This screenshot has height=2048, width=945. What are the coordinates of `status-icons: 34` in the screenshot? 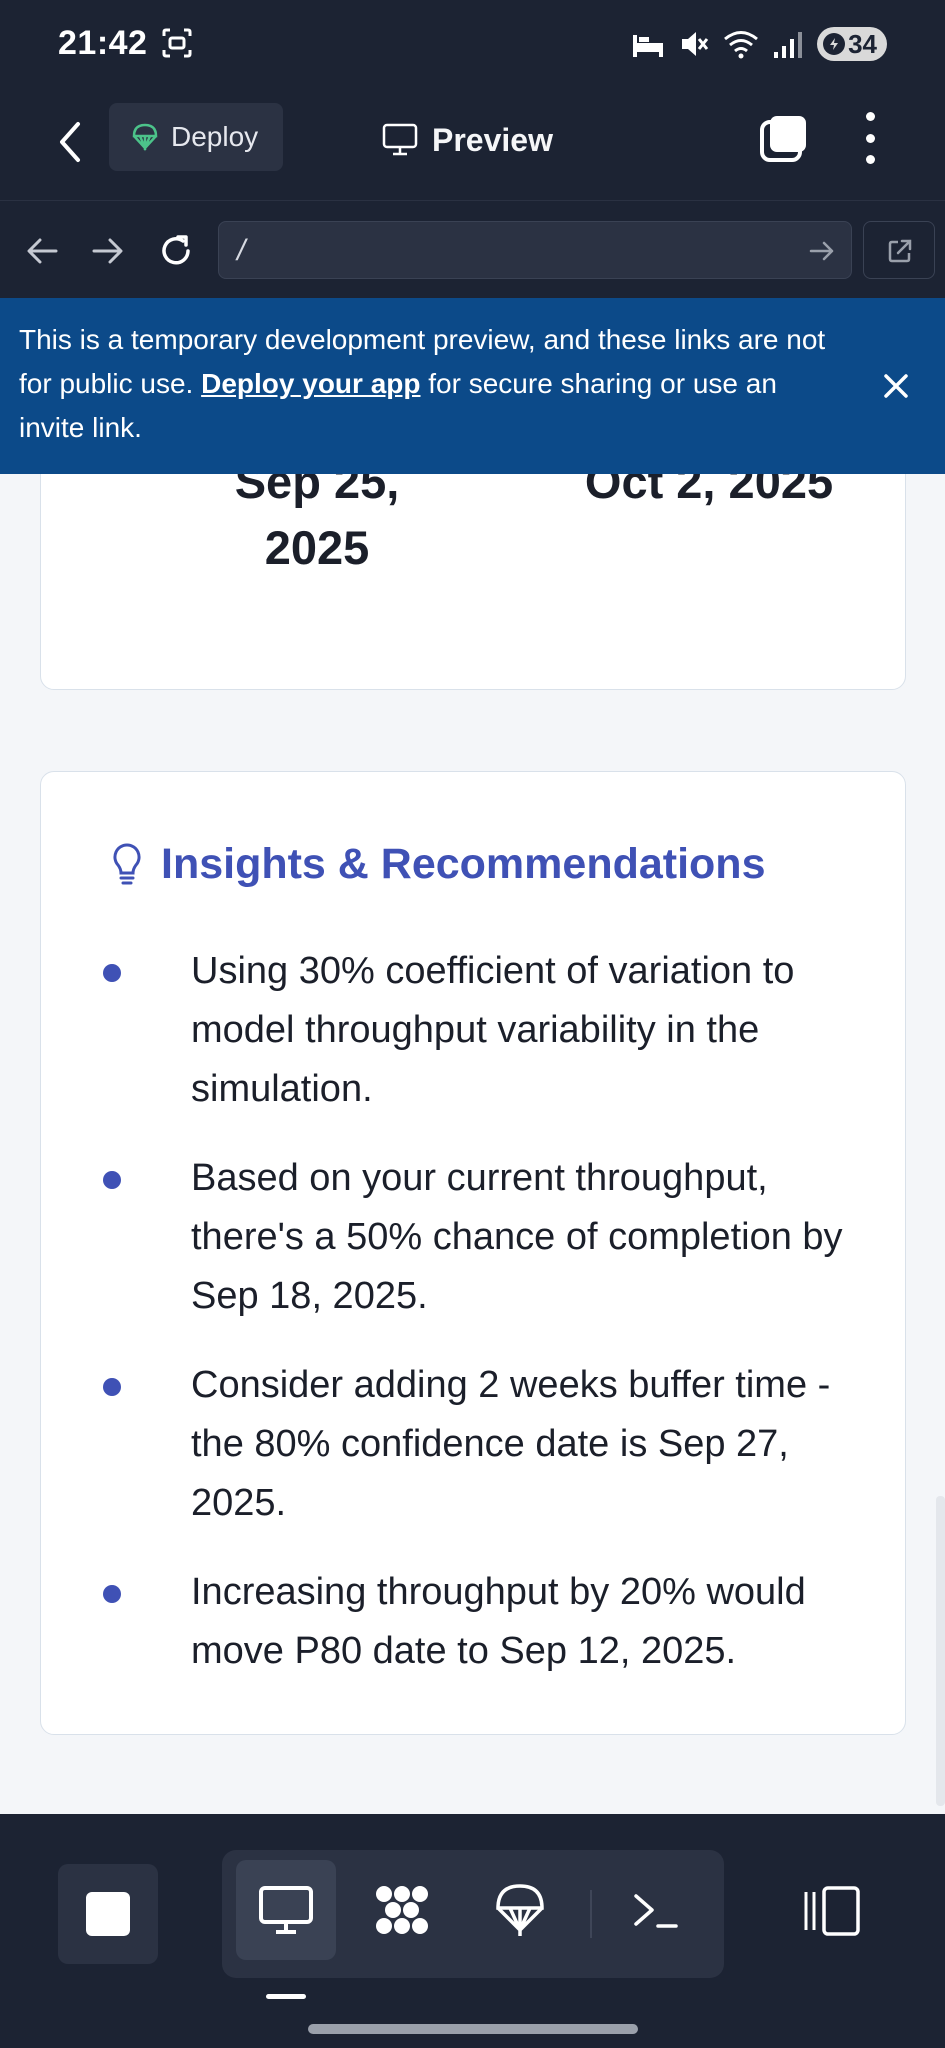 It's located at (759, 44).